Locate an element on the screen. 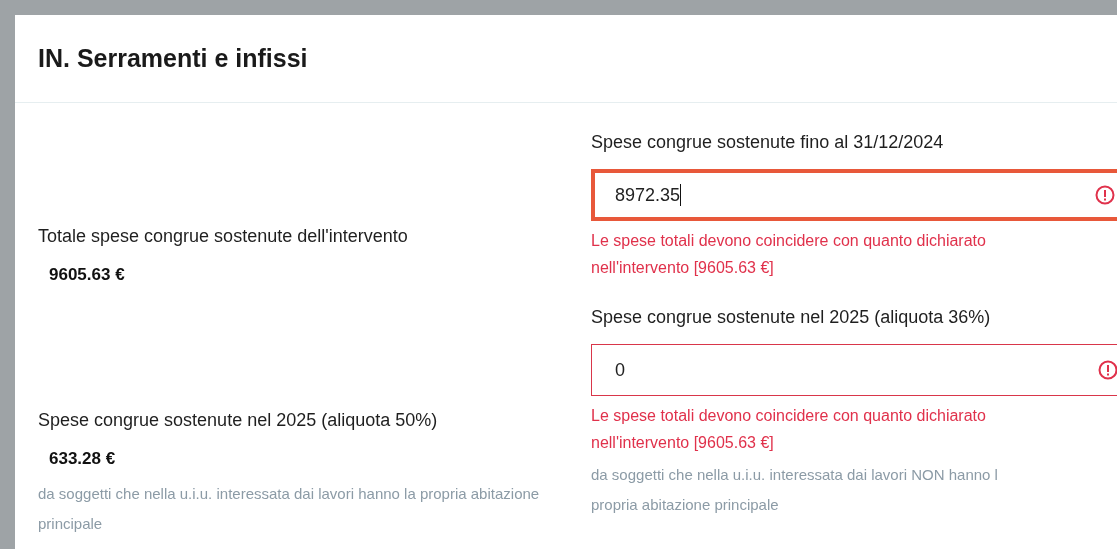  hint-text: propria abitazione principale is located at coordinates (685, 505).